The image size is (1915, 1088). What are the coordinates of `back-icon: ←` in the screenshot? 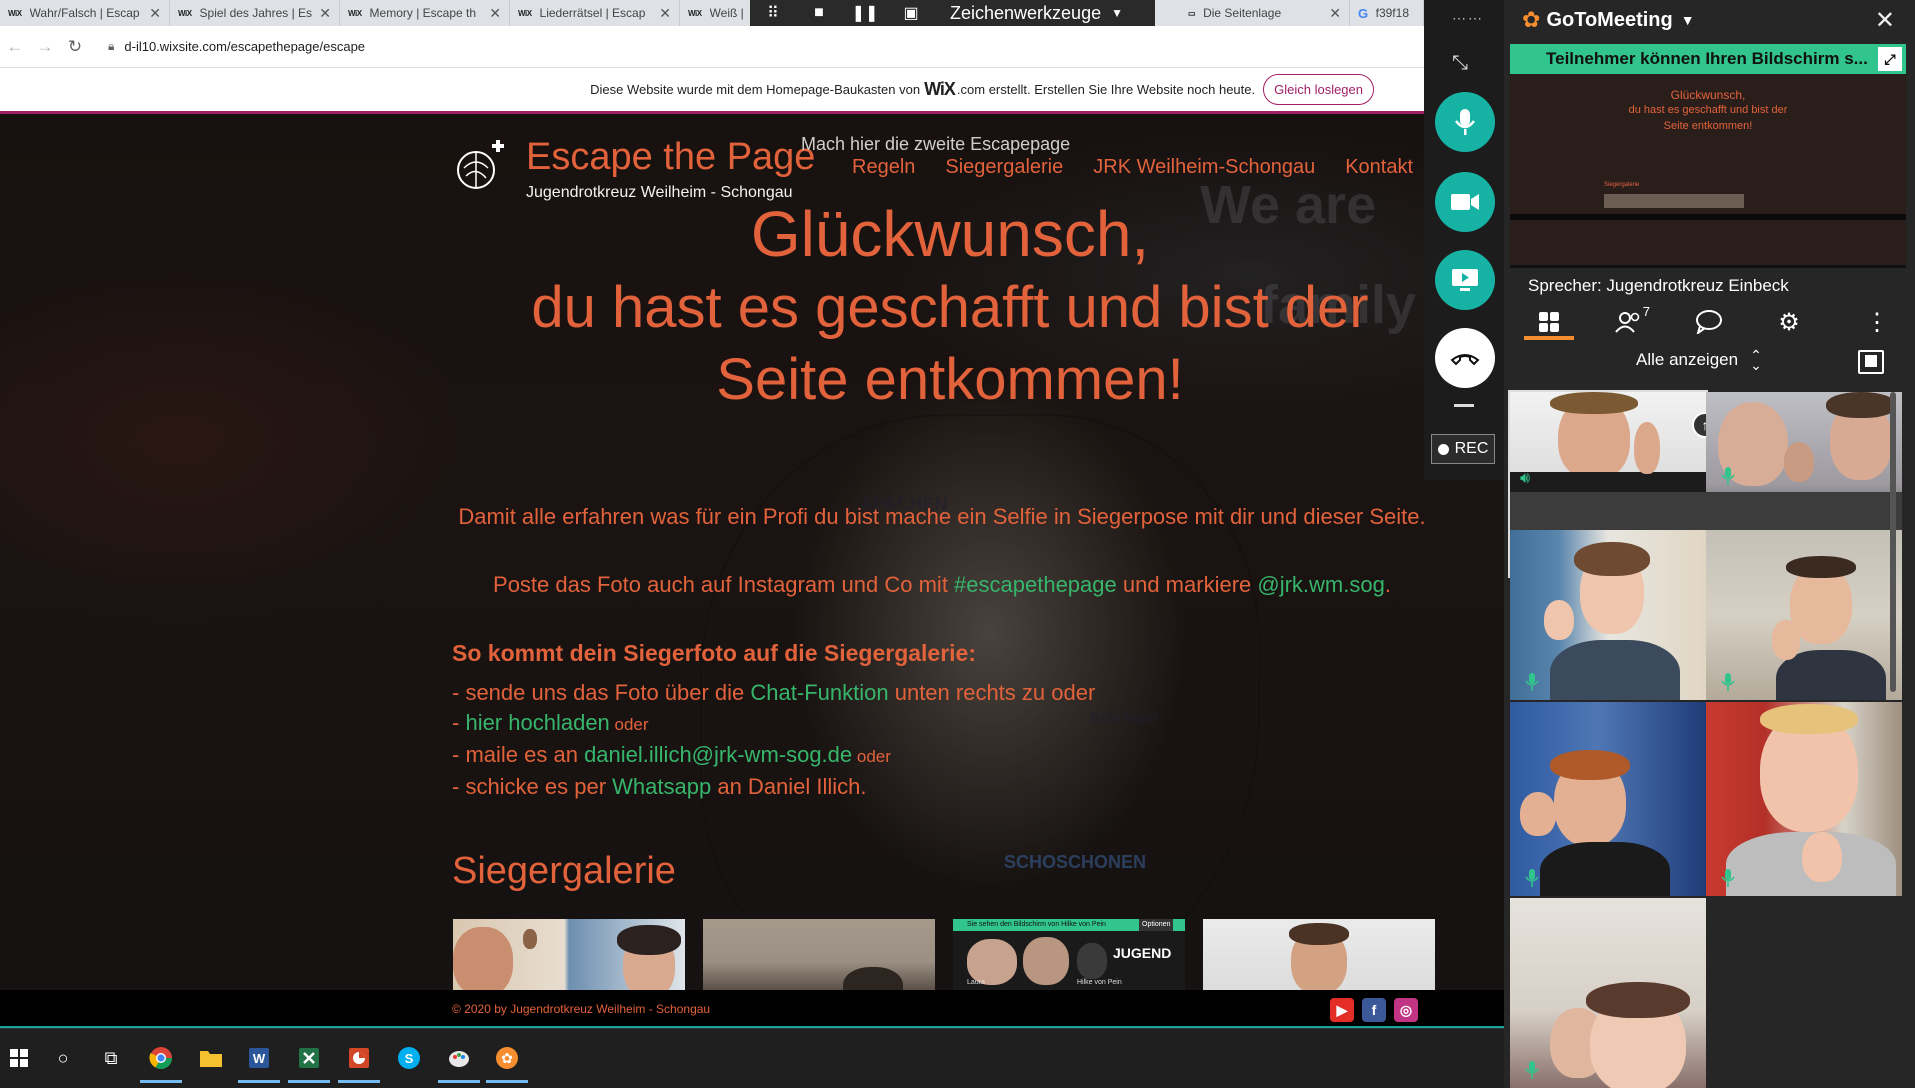 It's located at (15, 47).